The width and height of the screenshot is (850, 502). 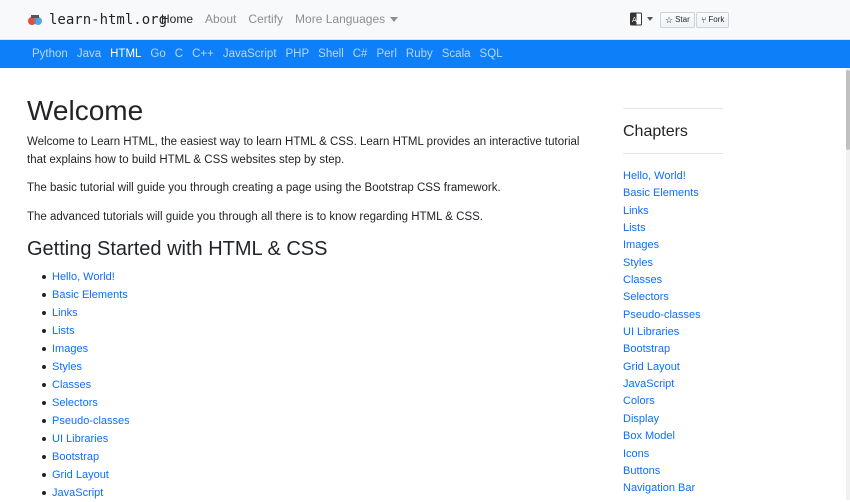 What do you see at coordinates (662, 367) in the screenshot?
I see `chapter-link-grid-layout: Grid Layout` at bounding box center [662, 367].